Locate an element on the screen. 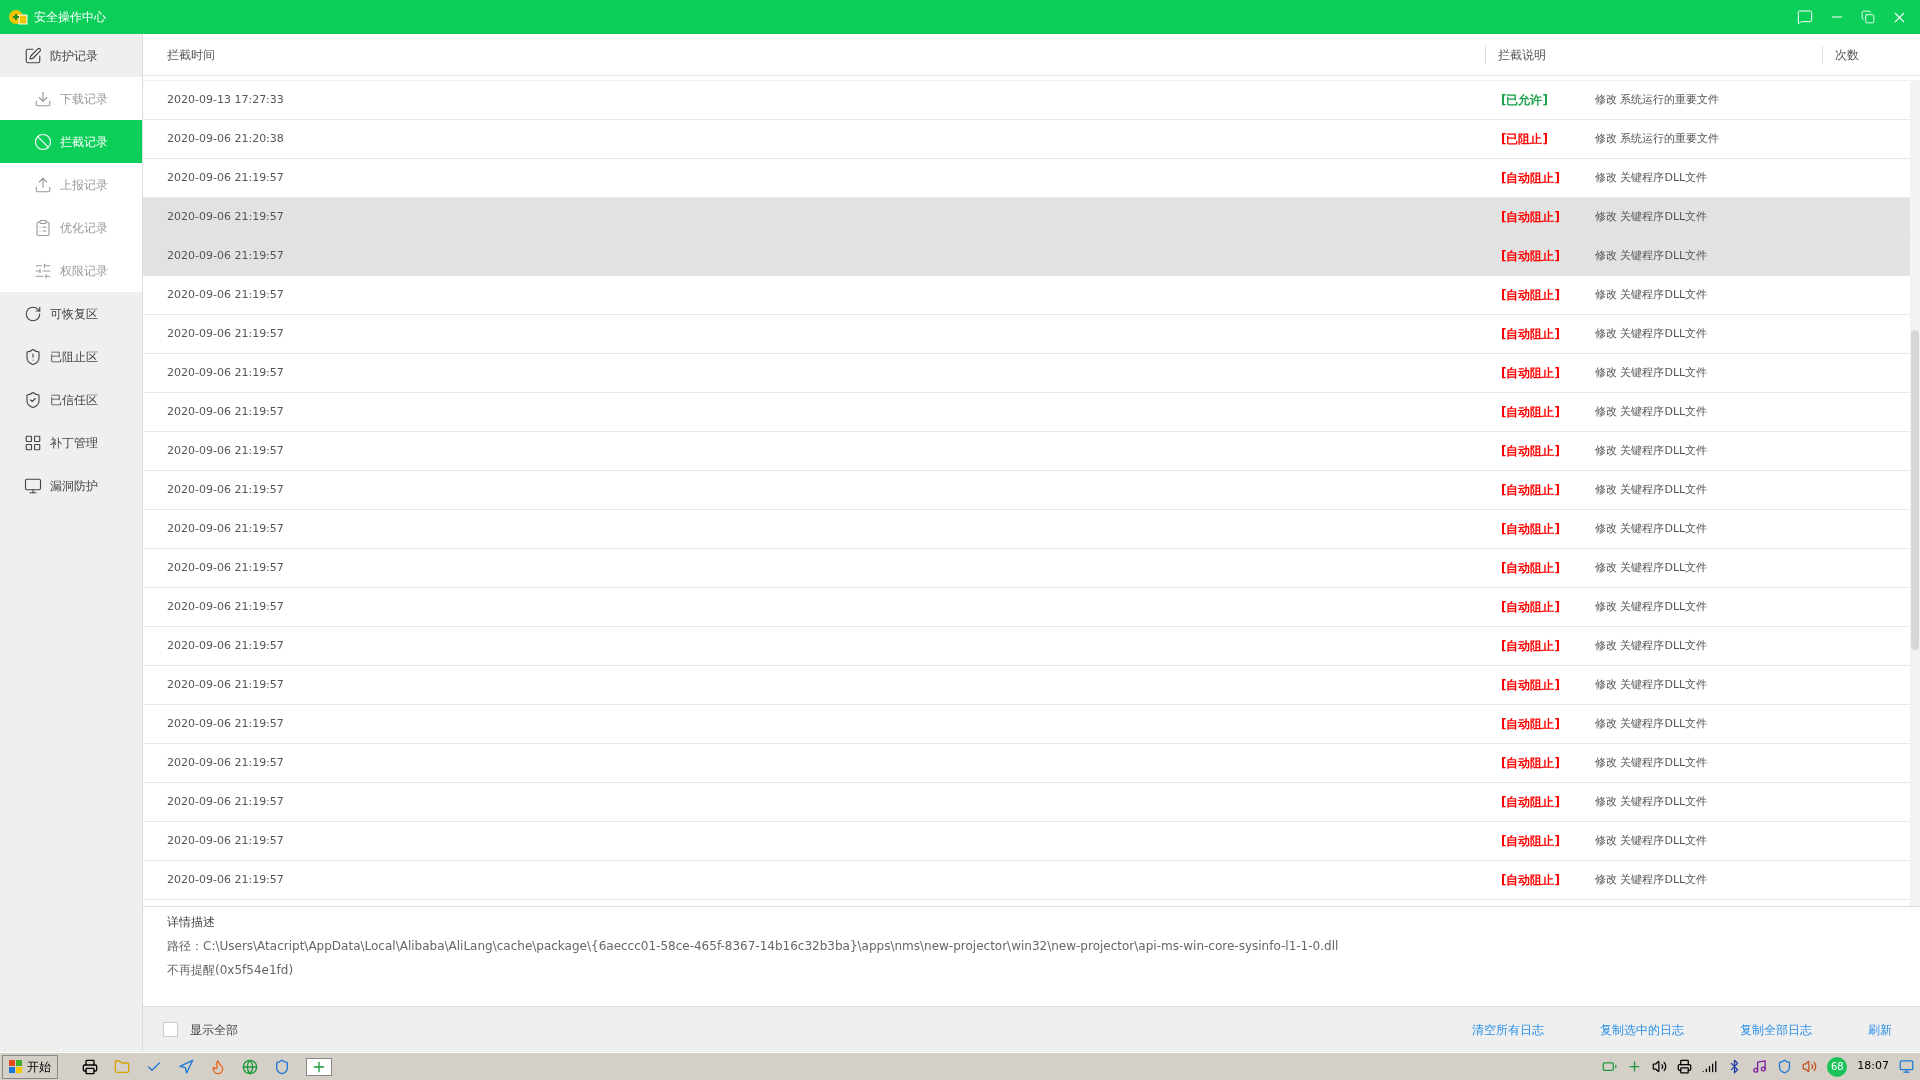 The height and width of the screenshot is (1080, 1920). clipboard-icon is located at coordinates (43, 227).